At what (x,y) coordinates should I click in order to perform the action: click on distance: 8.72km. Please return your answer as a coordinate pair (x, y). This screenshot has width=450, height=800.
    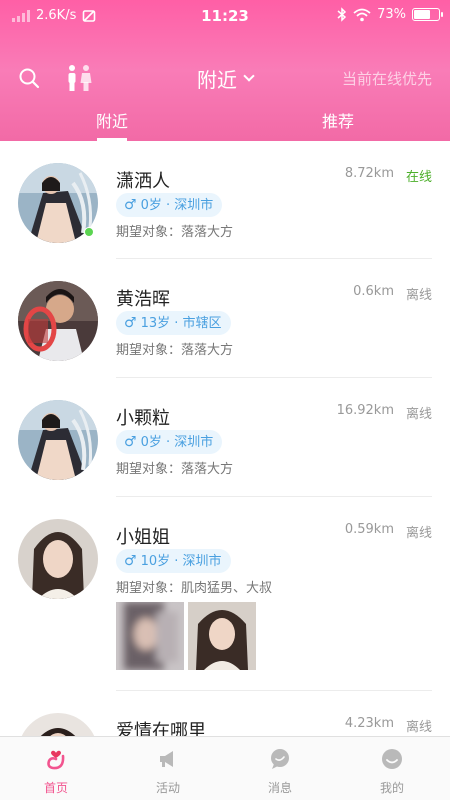
    Looking at the image, I should click on (369, 173).